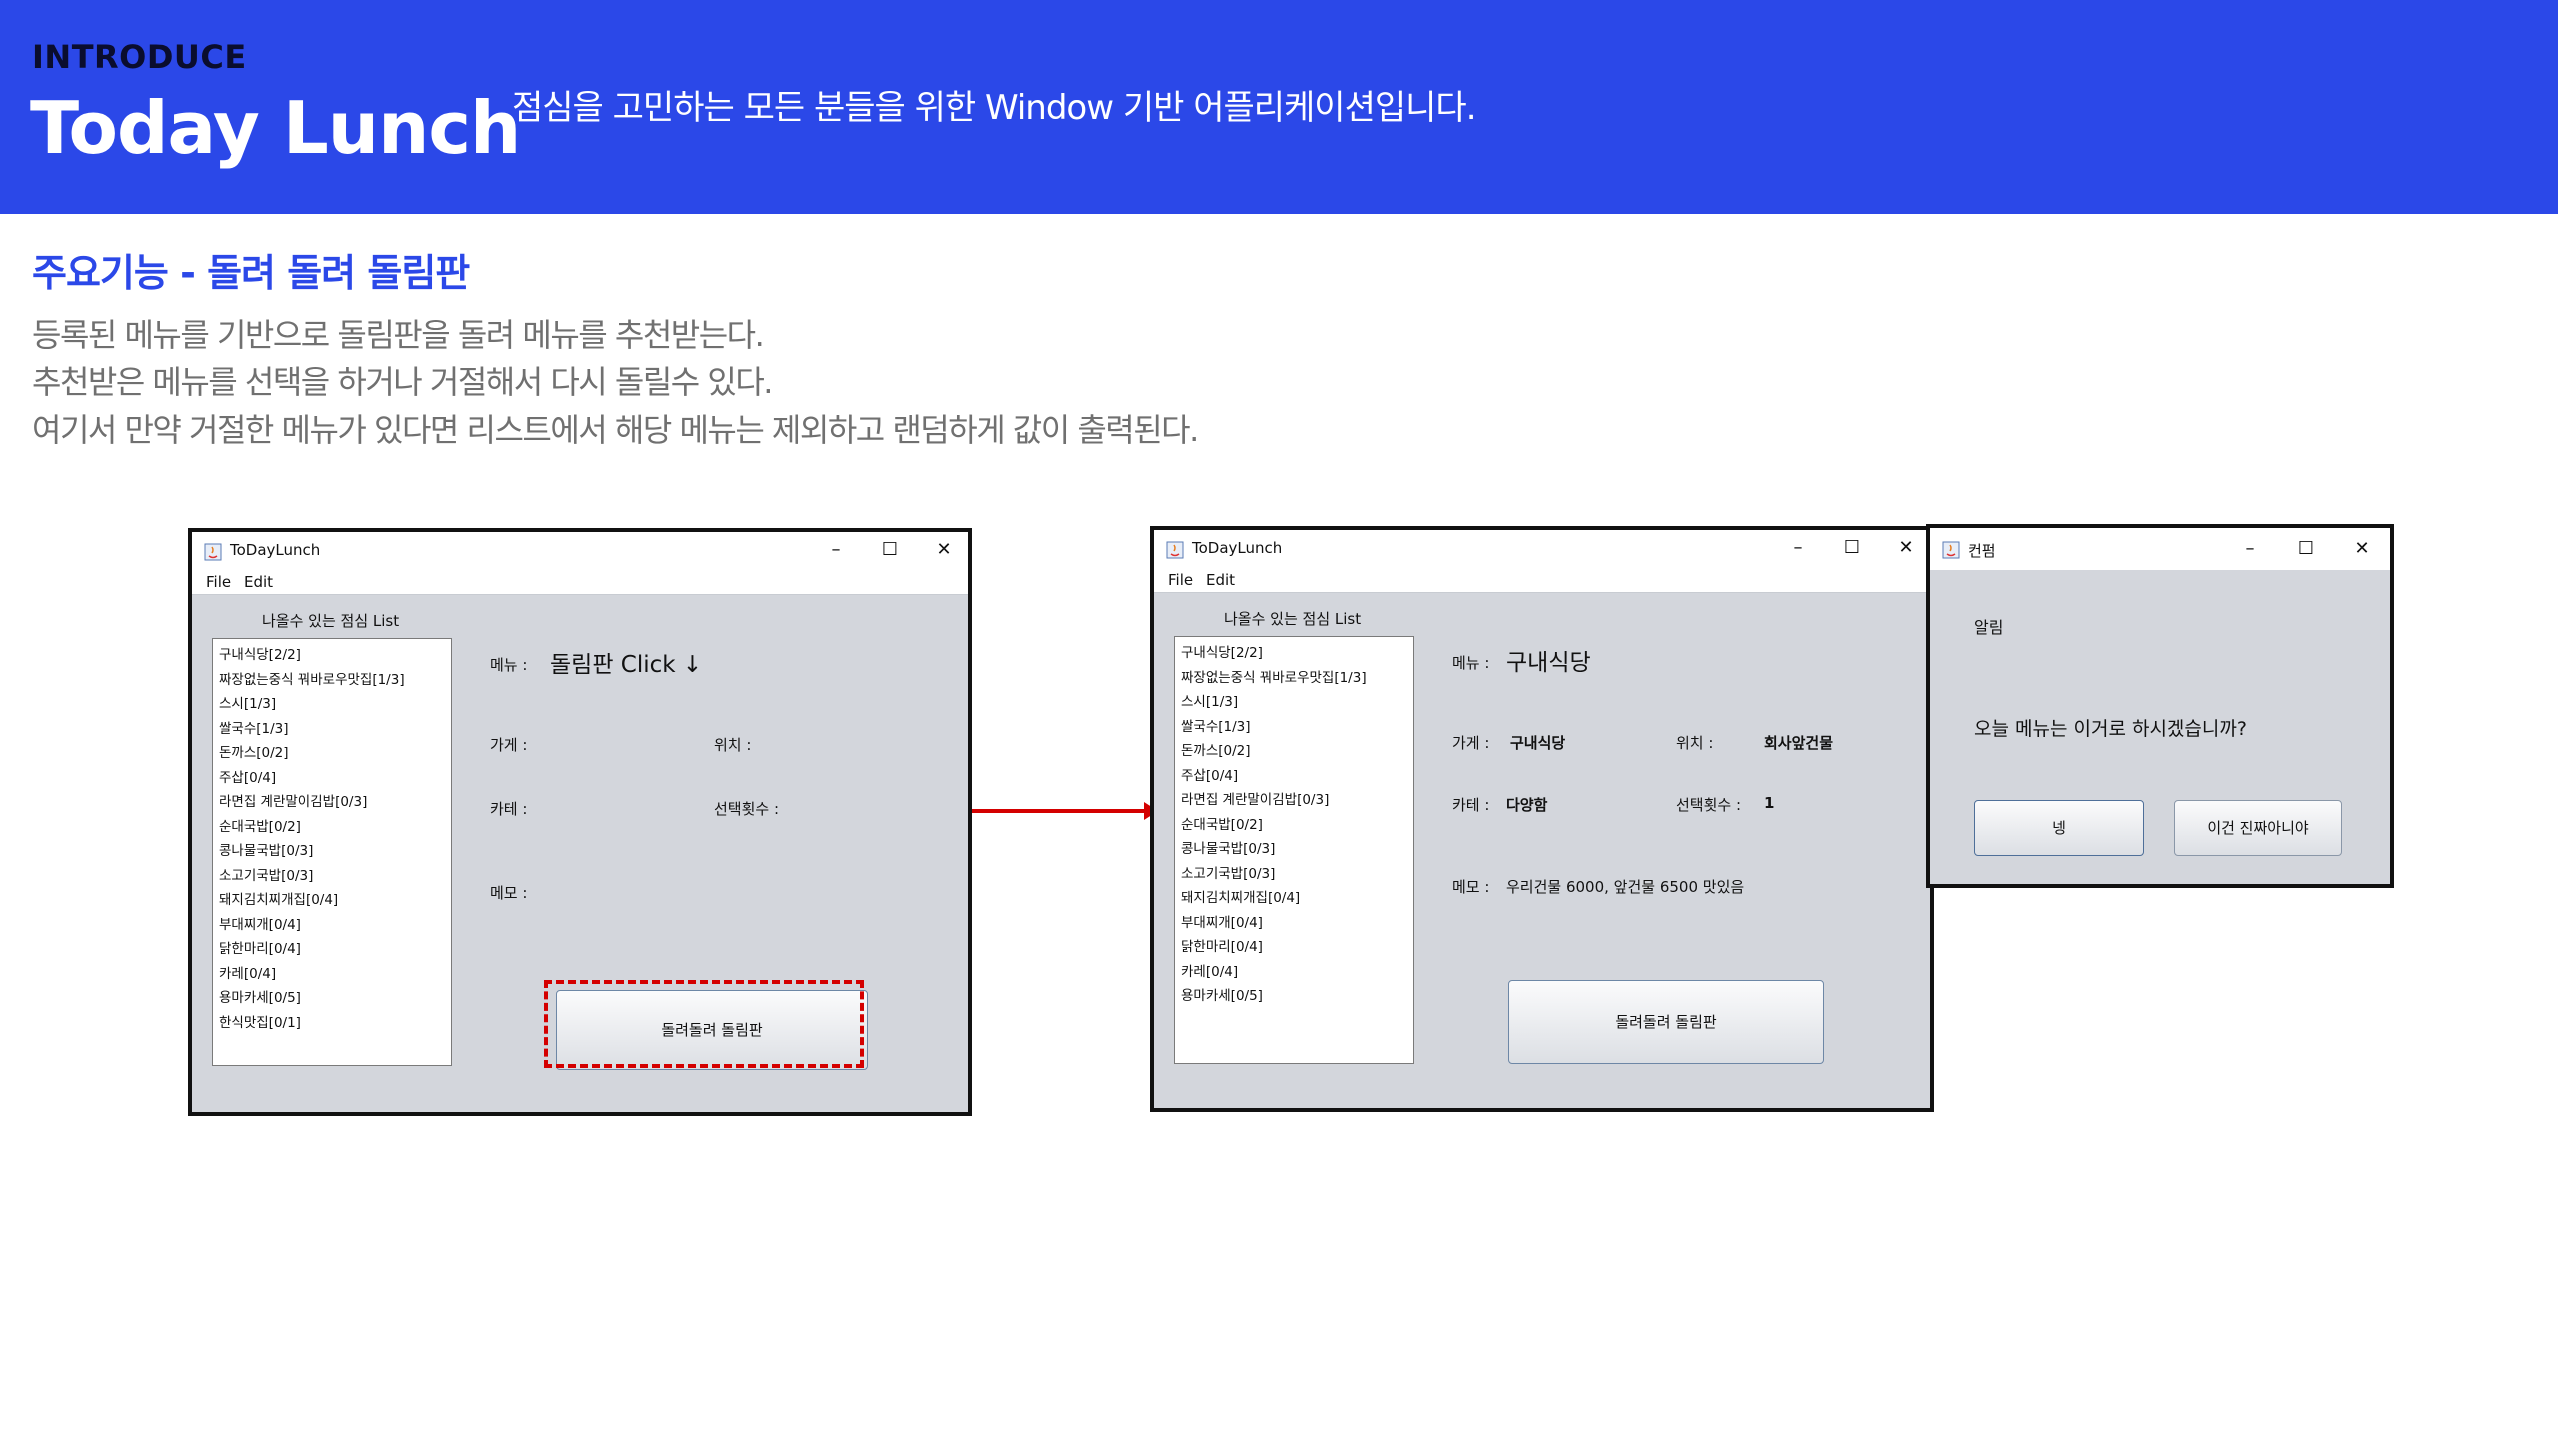 The width and height of the screenshot is (2558, 1430). What do you see at coordinates (1060, 811) in the screenshot?
I see `arrow-line` at bounding box center [1060, 811].